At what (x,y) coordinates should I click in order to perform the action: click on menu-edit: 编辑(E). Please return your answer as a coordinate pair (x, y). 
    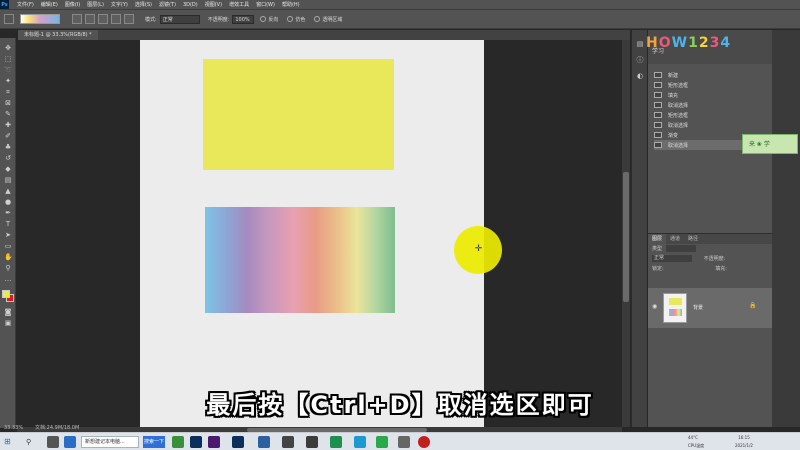
    Looking at the image, I should click on (49, 4).